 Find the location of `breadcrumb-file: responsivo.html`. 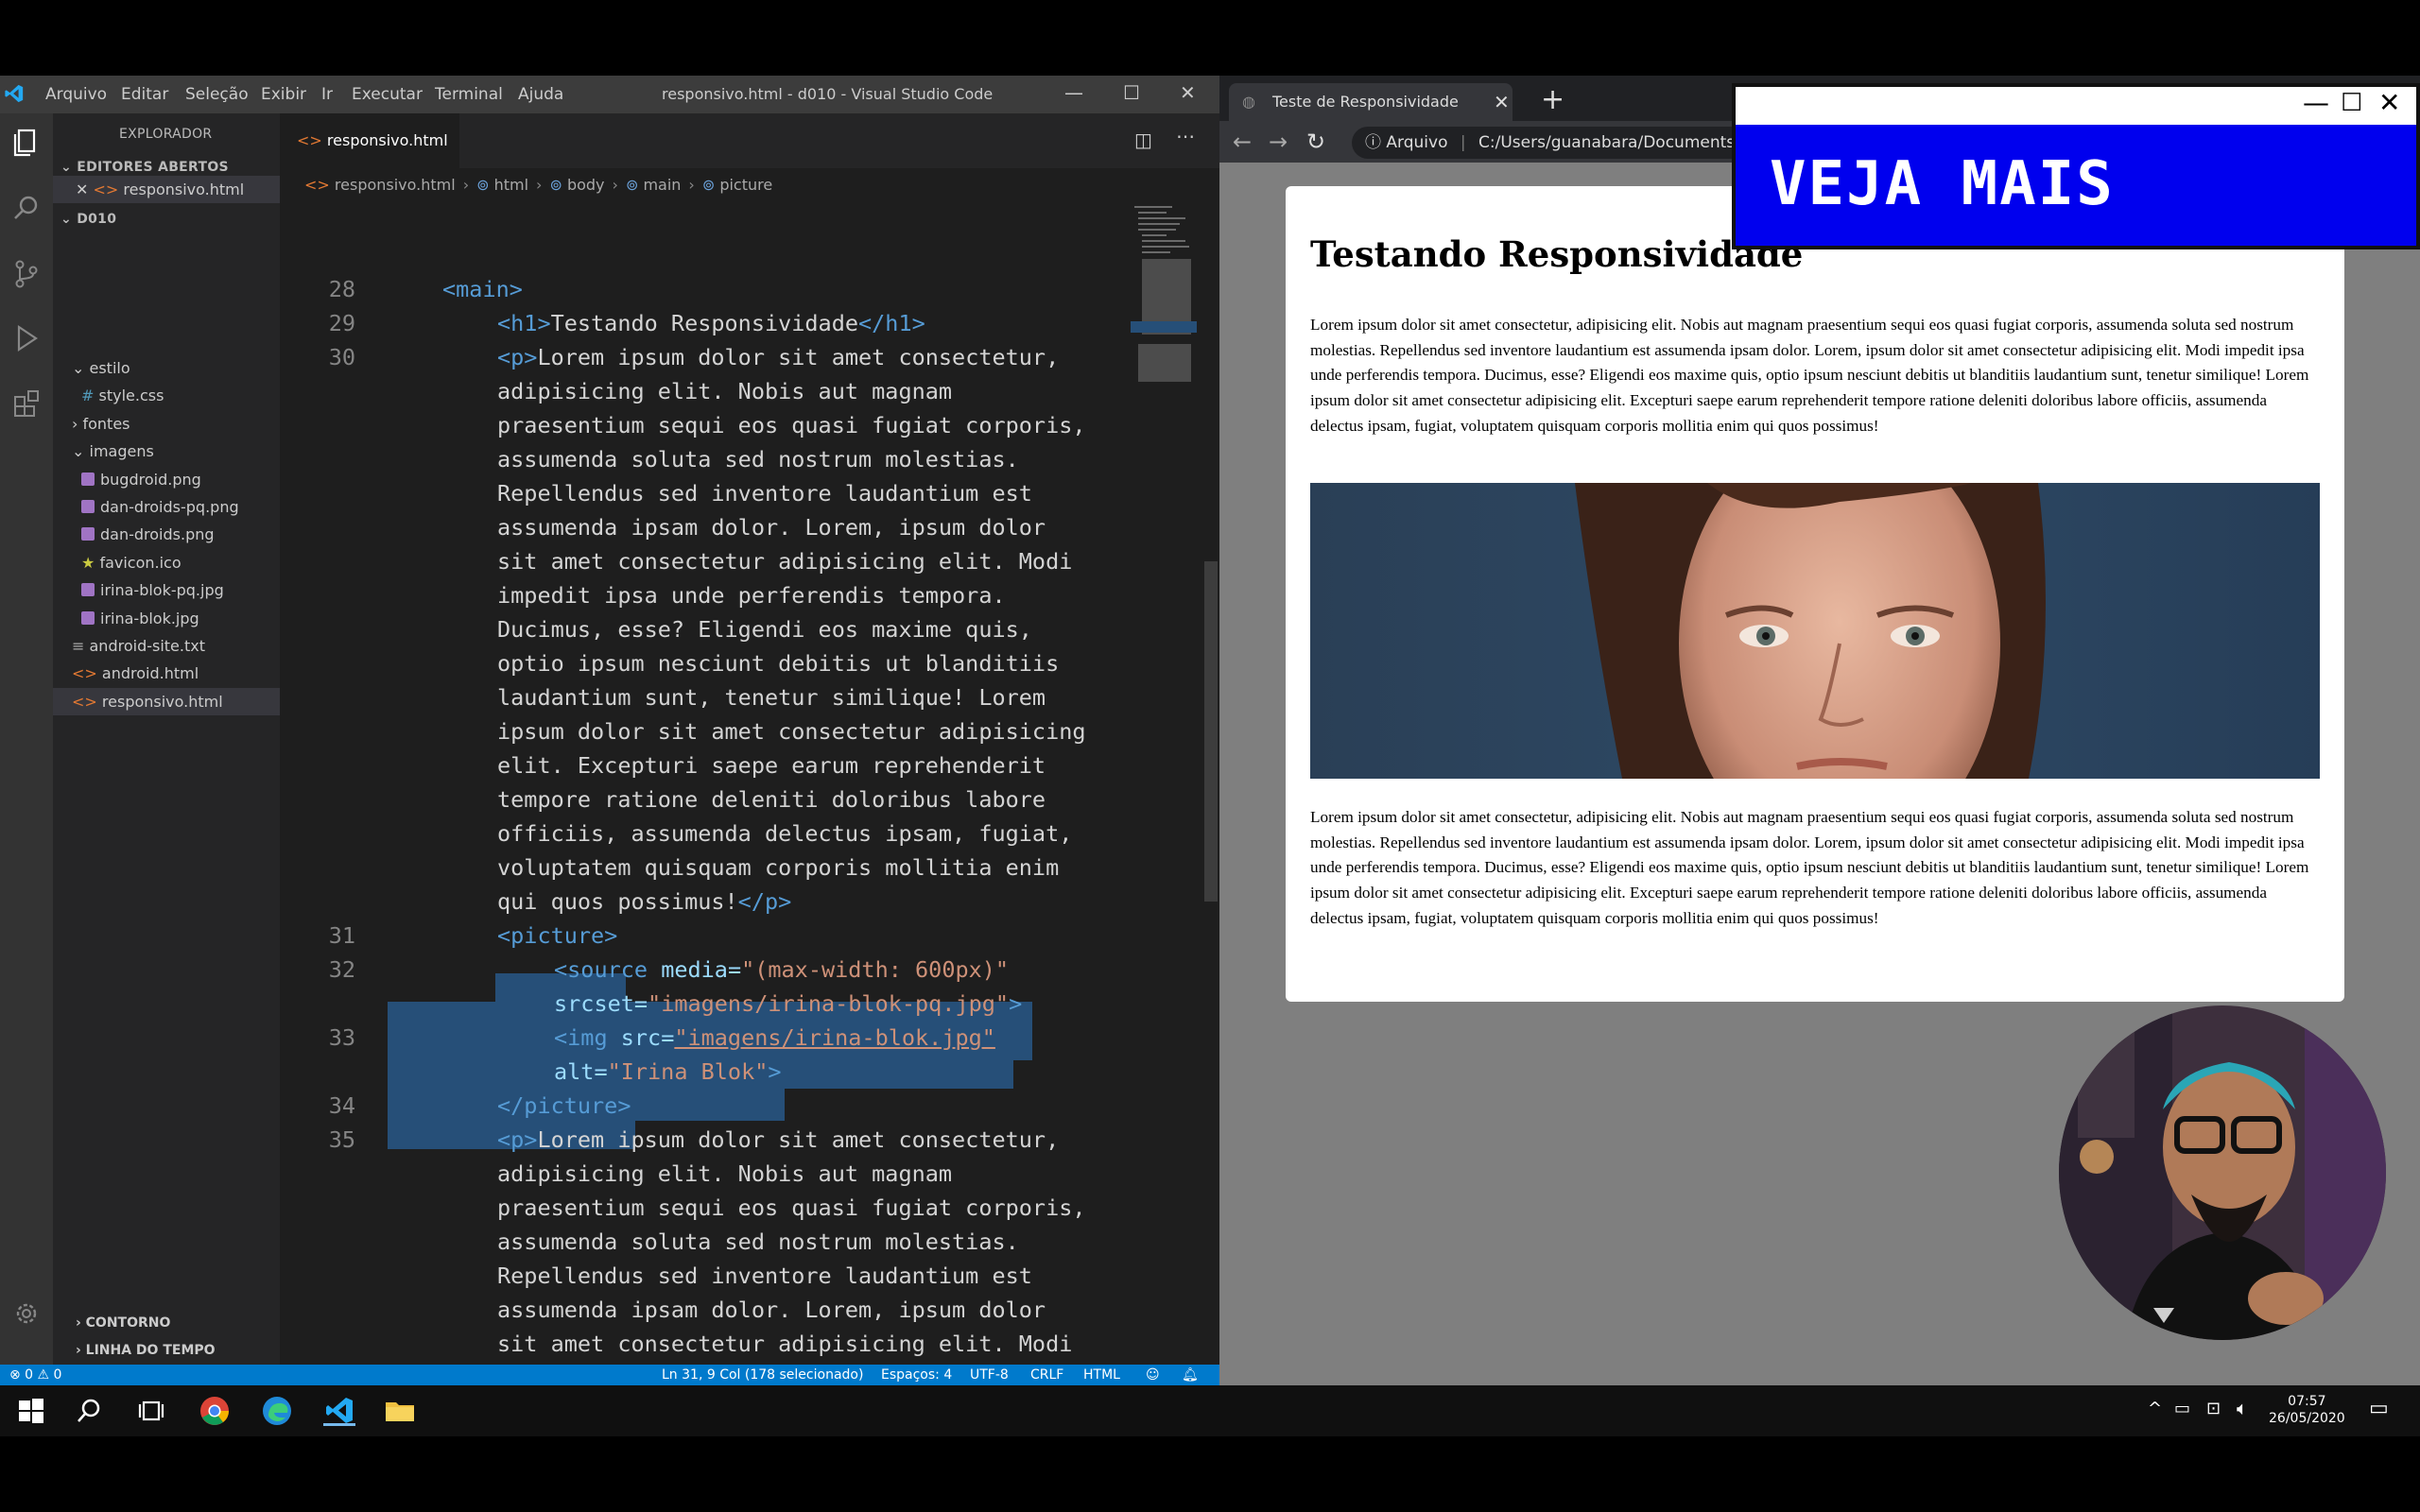

breadcrumb-file: responsivo.html is located at coordinates (395, 185).